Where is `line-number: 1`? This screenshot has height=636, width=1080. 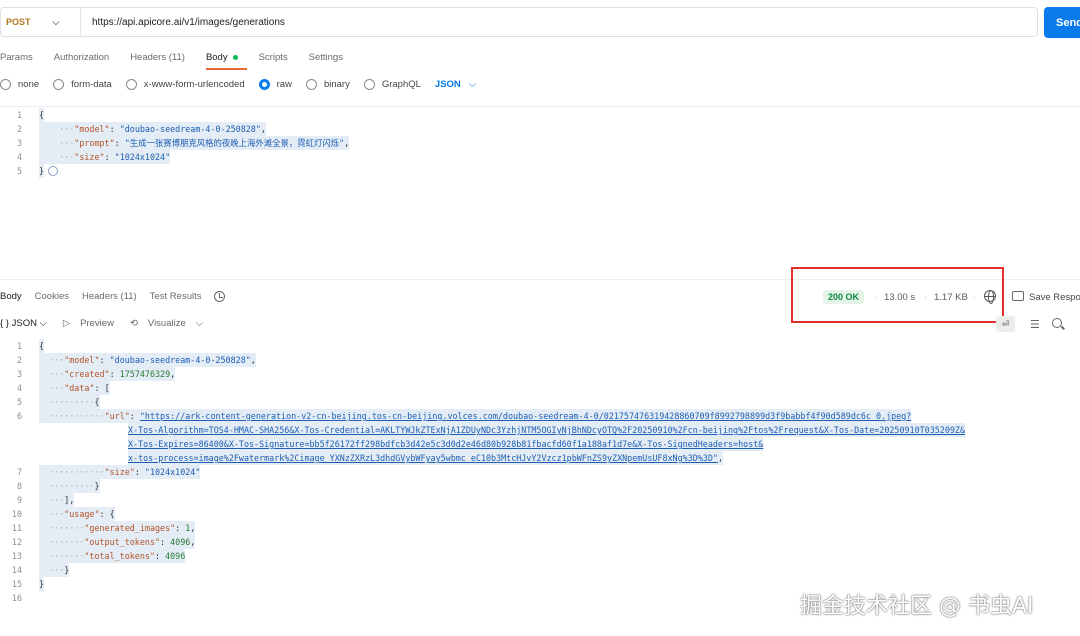
line-number: 1 is located at coordinates (19, 115).